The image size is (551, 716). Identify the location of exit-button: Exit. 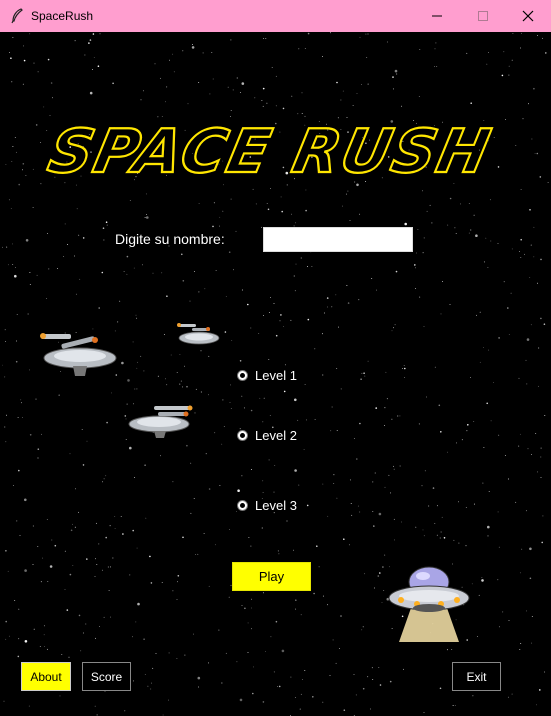
(476, 676).